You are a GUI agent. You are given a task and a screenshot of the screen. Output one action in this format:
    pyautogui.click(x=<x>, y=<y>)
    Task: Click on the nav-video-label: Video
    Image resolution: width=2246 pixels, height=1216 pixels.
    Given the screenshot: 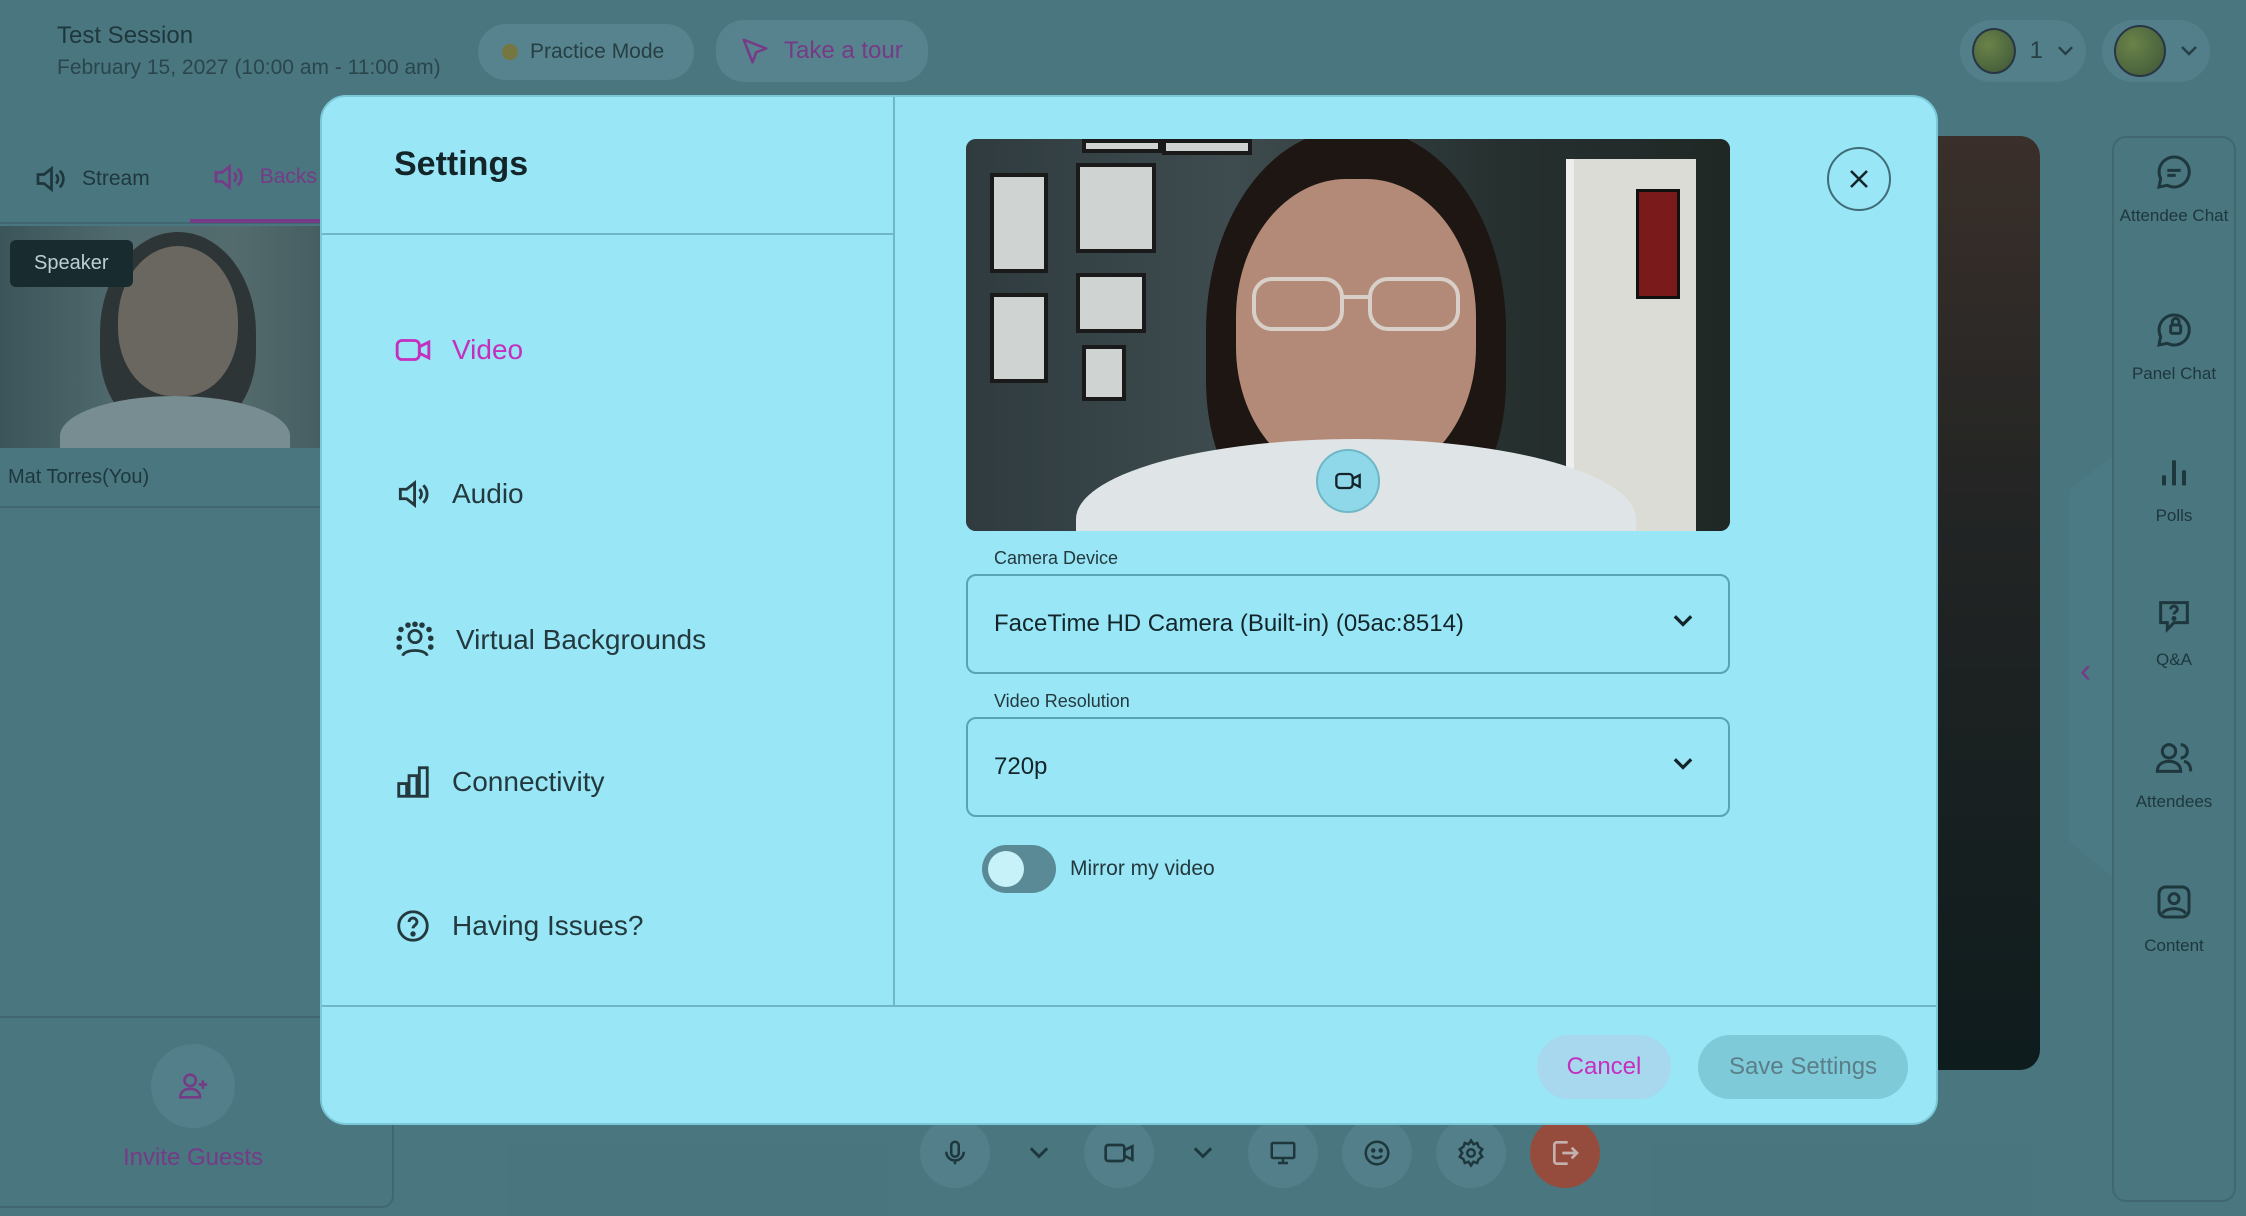 What is the action you would take?
    pyautogui.click(x=488, y=349)
    